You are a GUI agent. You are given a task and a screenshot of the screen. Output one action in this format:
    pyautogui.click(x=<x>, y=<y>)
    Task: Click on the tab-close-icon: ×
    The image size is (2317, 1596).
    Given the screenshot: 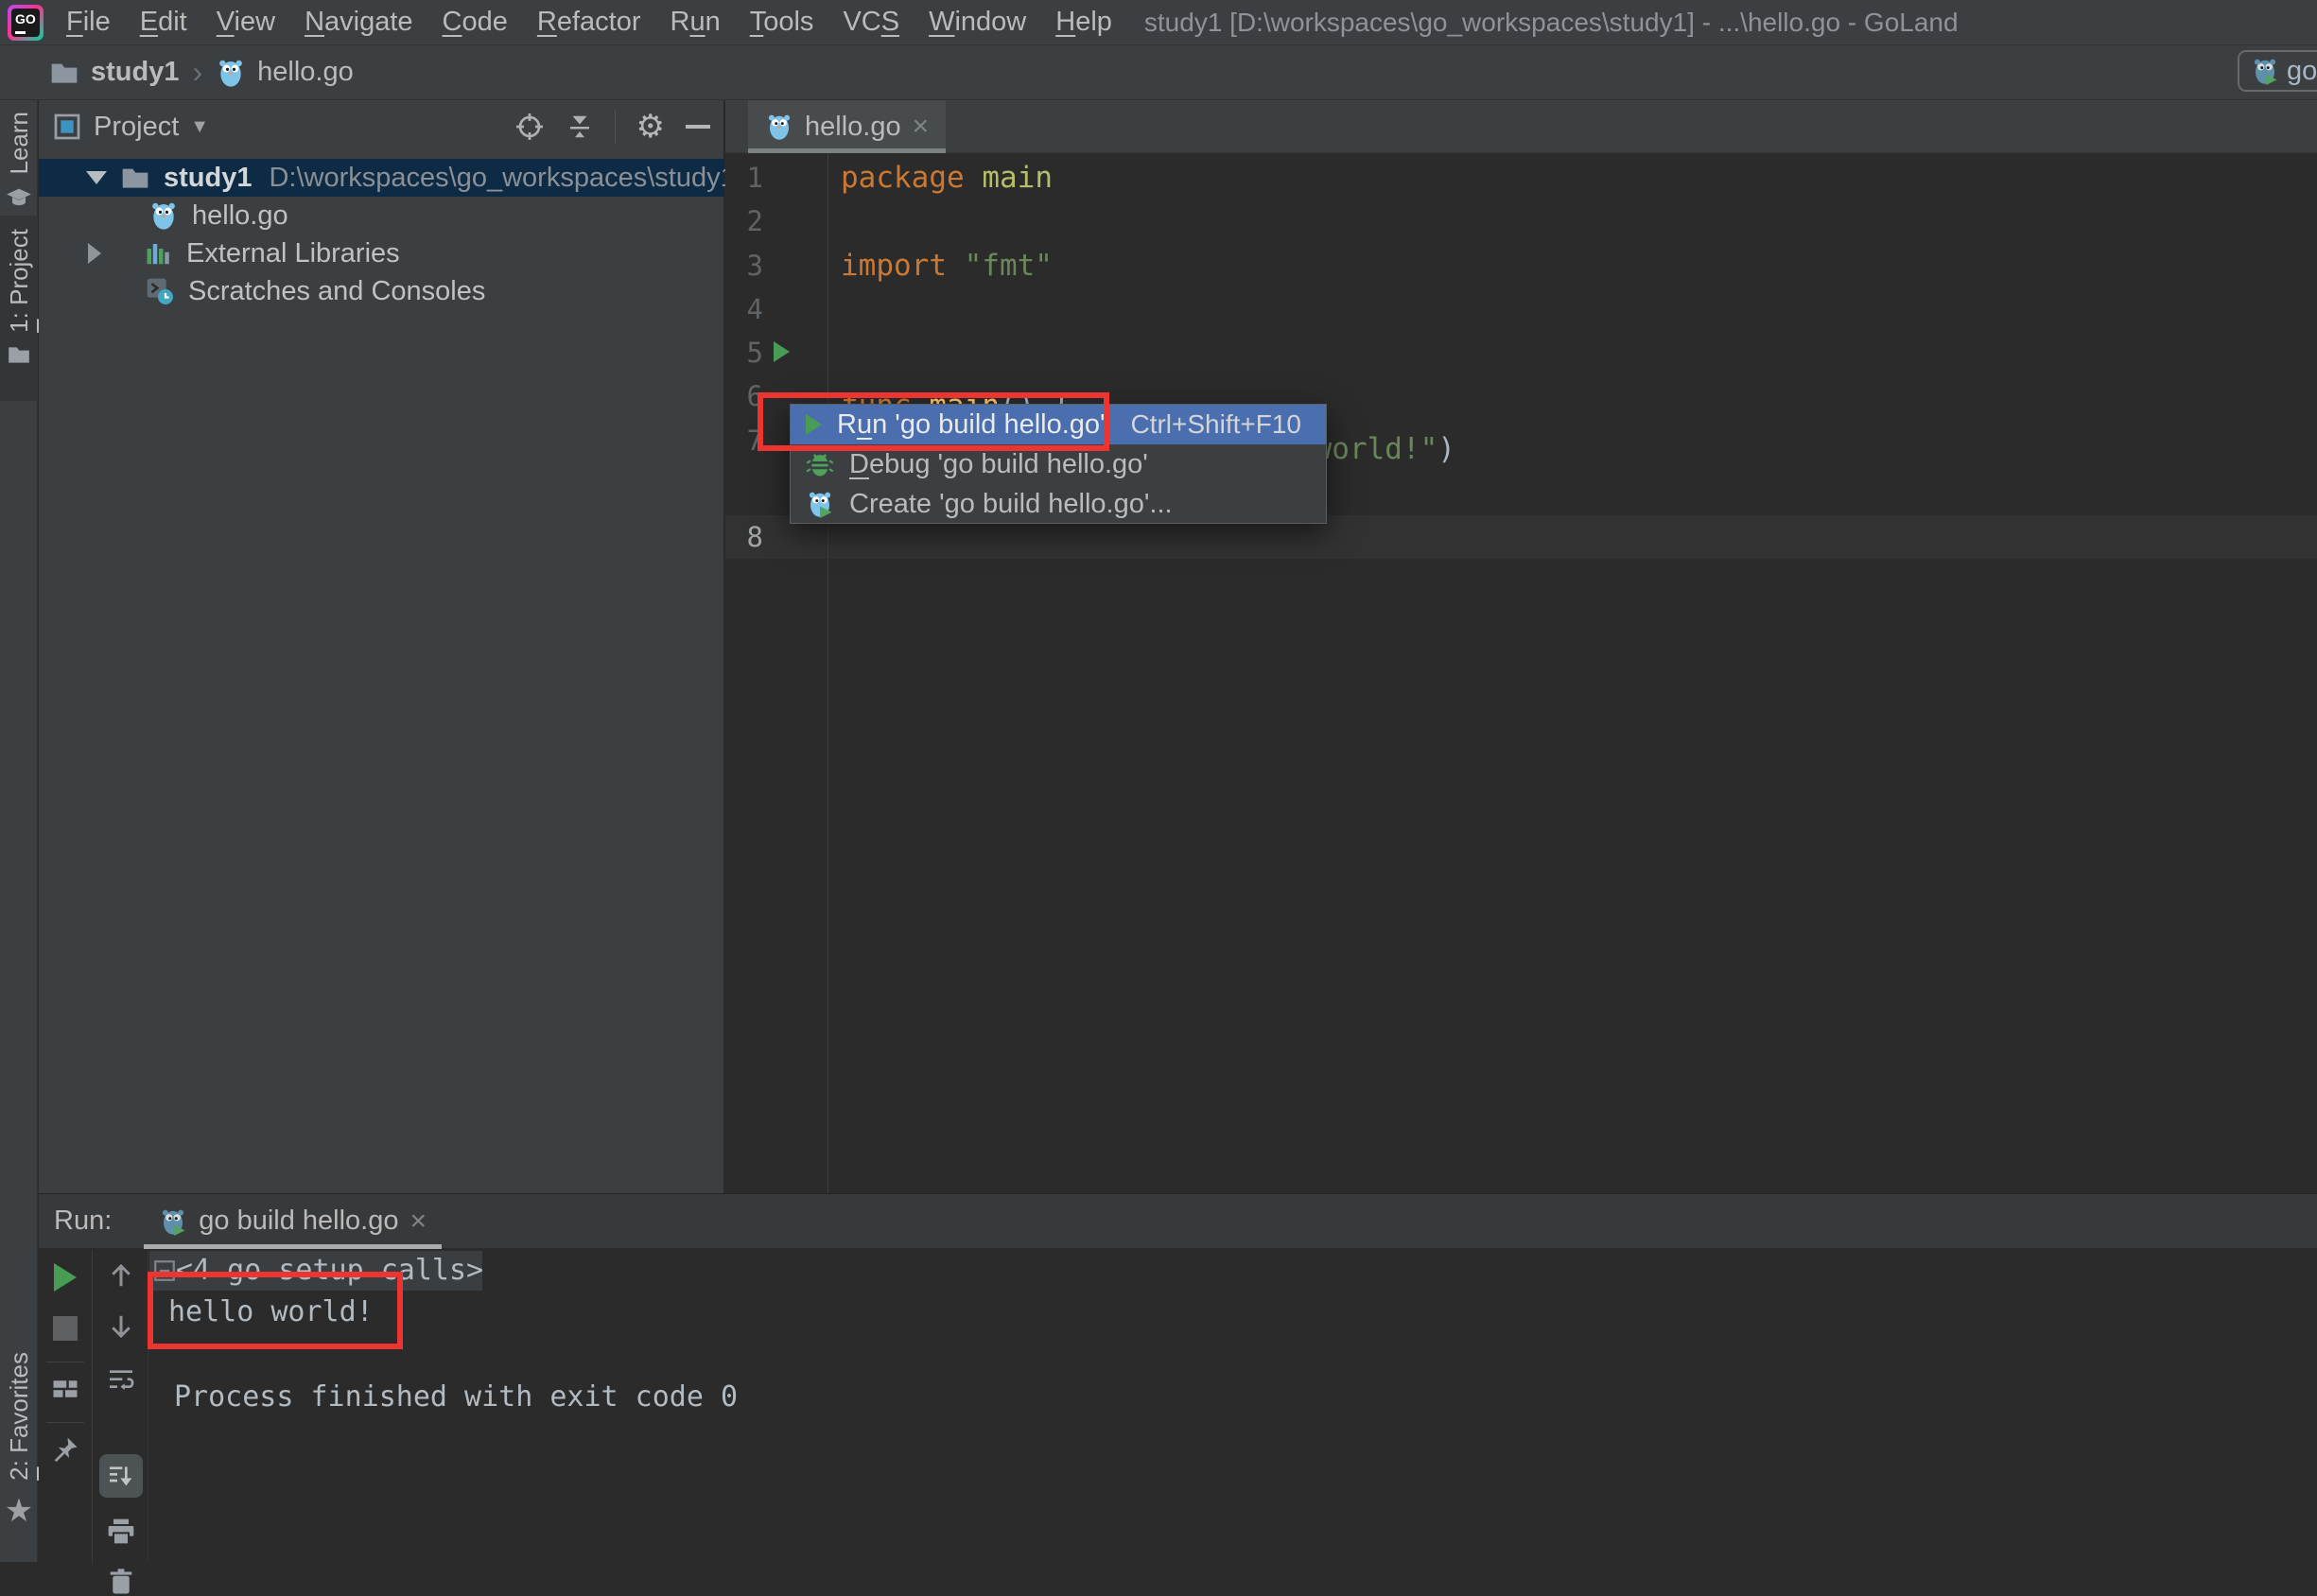 What is the action you would take?
    pyautogui.click(x=922, y=127)
    